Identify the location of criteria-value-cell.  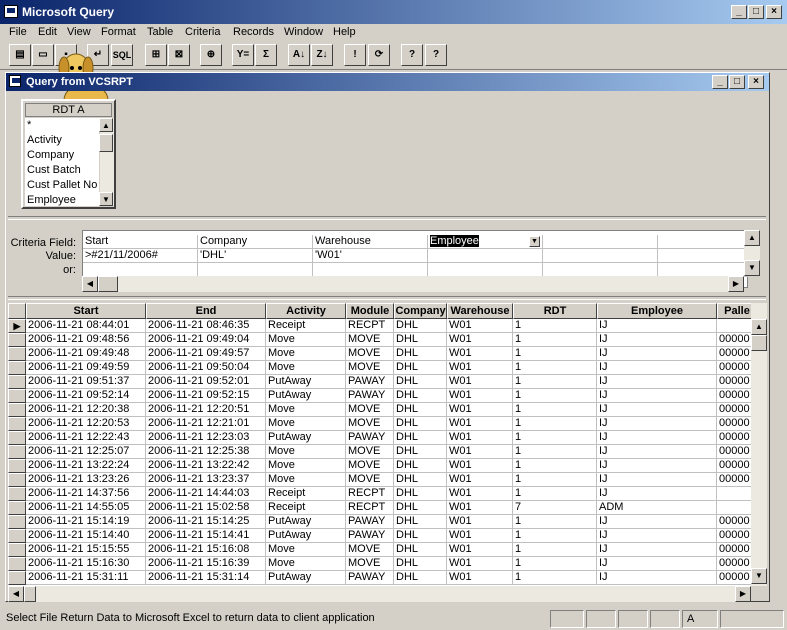
(600, 256).